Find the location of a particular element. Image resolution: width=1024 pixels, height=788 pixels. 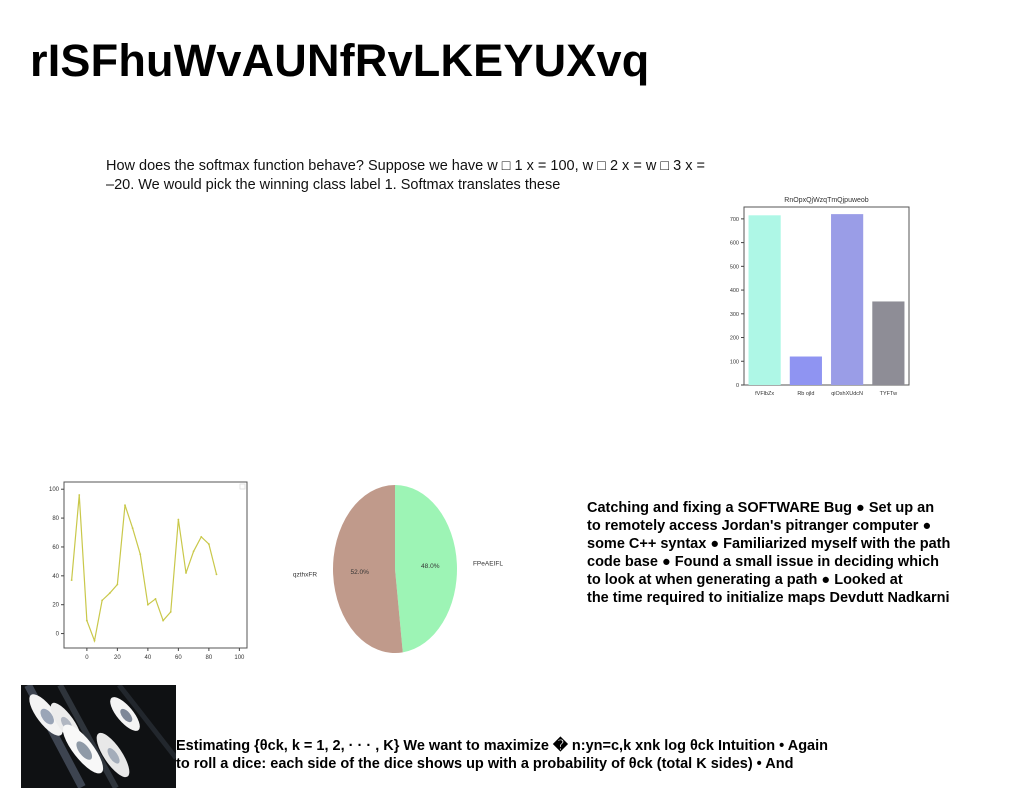

line-y-tick-label: 80 is located at coordinates (55, 519).